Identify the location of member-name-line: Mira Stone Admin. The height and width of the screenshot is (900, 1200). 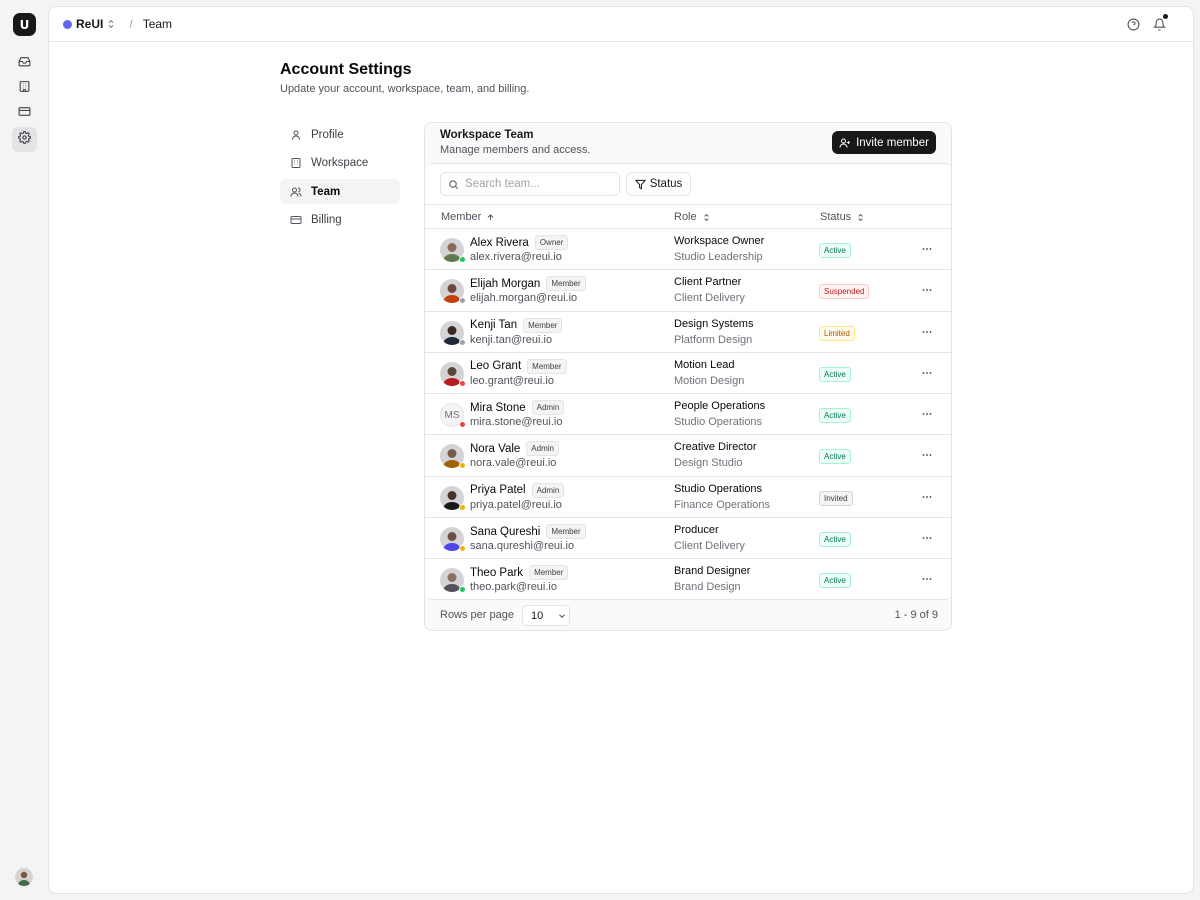
(517, 408).